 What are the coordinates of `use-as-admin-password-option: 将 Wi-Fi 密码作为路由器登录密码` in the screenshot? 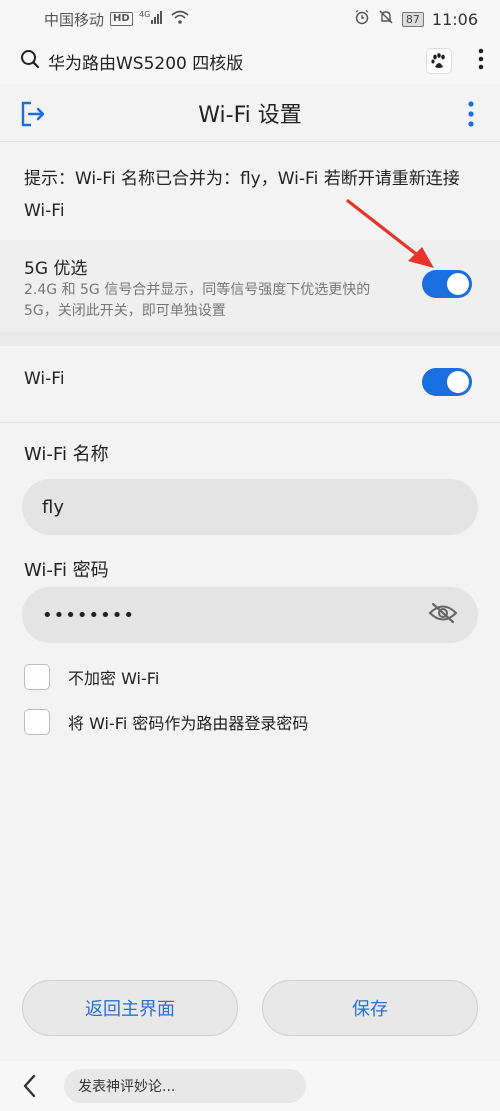 It's located at (166, 722).